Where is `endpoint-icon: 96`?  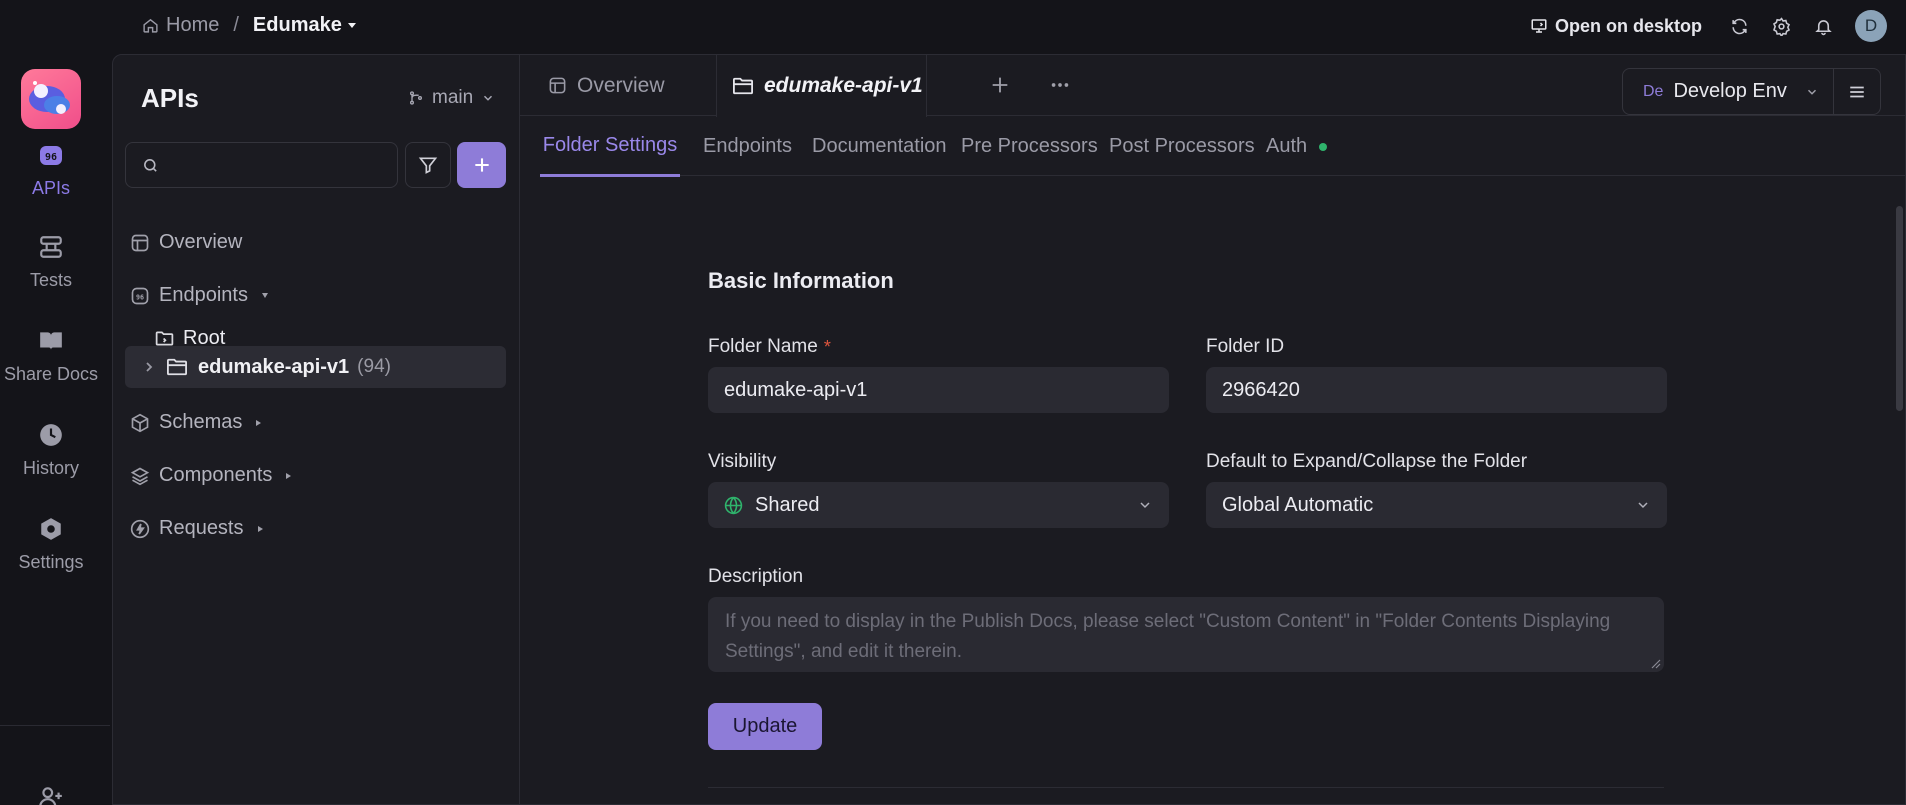
endpoint-icon: 96 is located at coordinates (140, 296).